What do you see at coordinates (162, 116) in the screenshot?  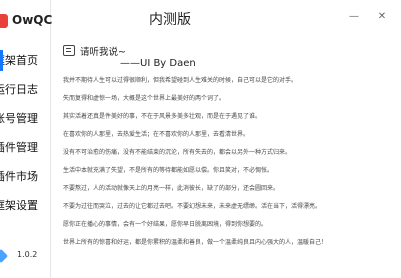 I see `quote-paragraph: 其实活着还真是件美好的事，不在于风景多美多壮观，而是在于遇见了谁。` at bounding box center [162, 116].